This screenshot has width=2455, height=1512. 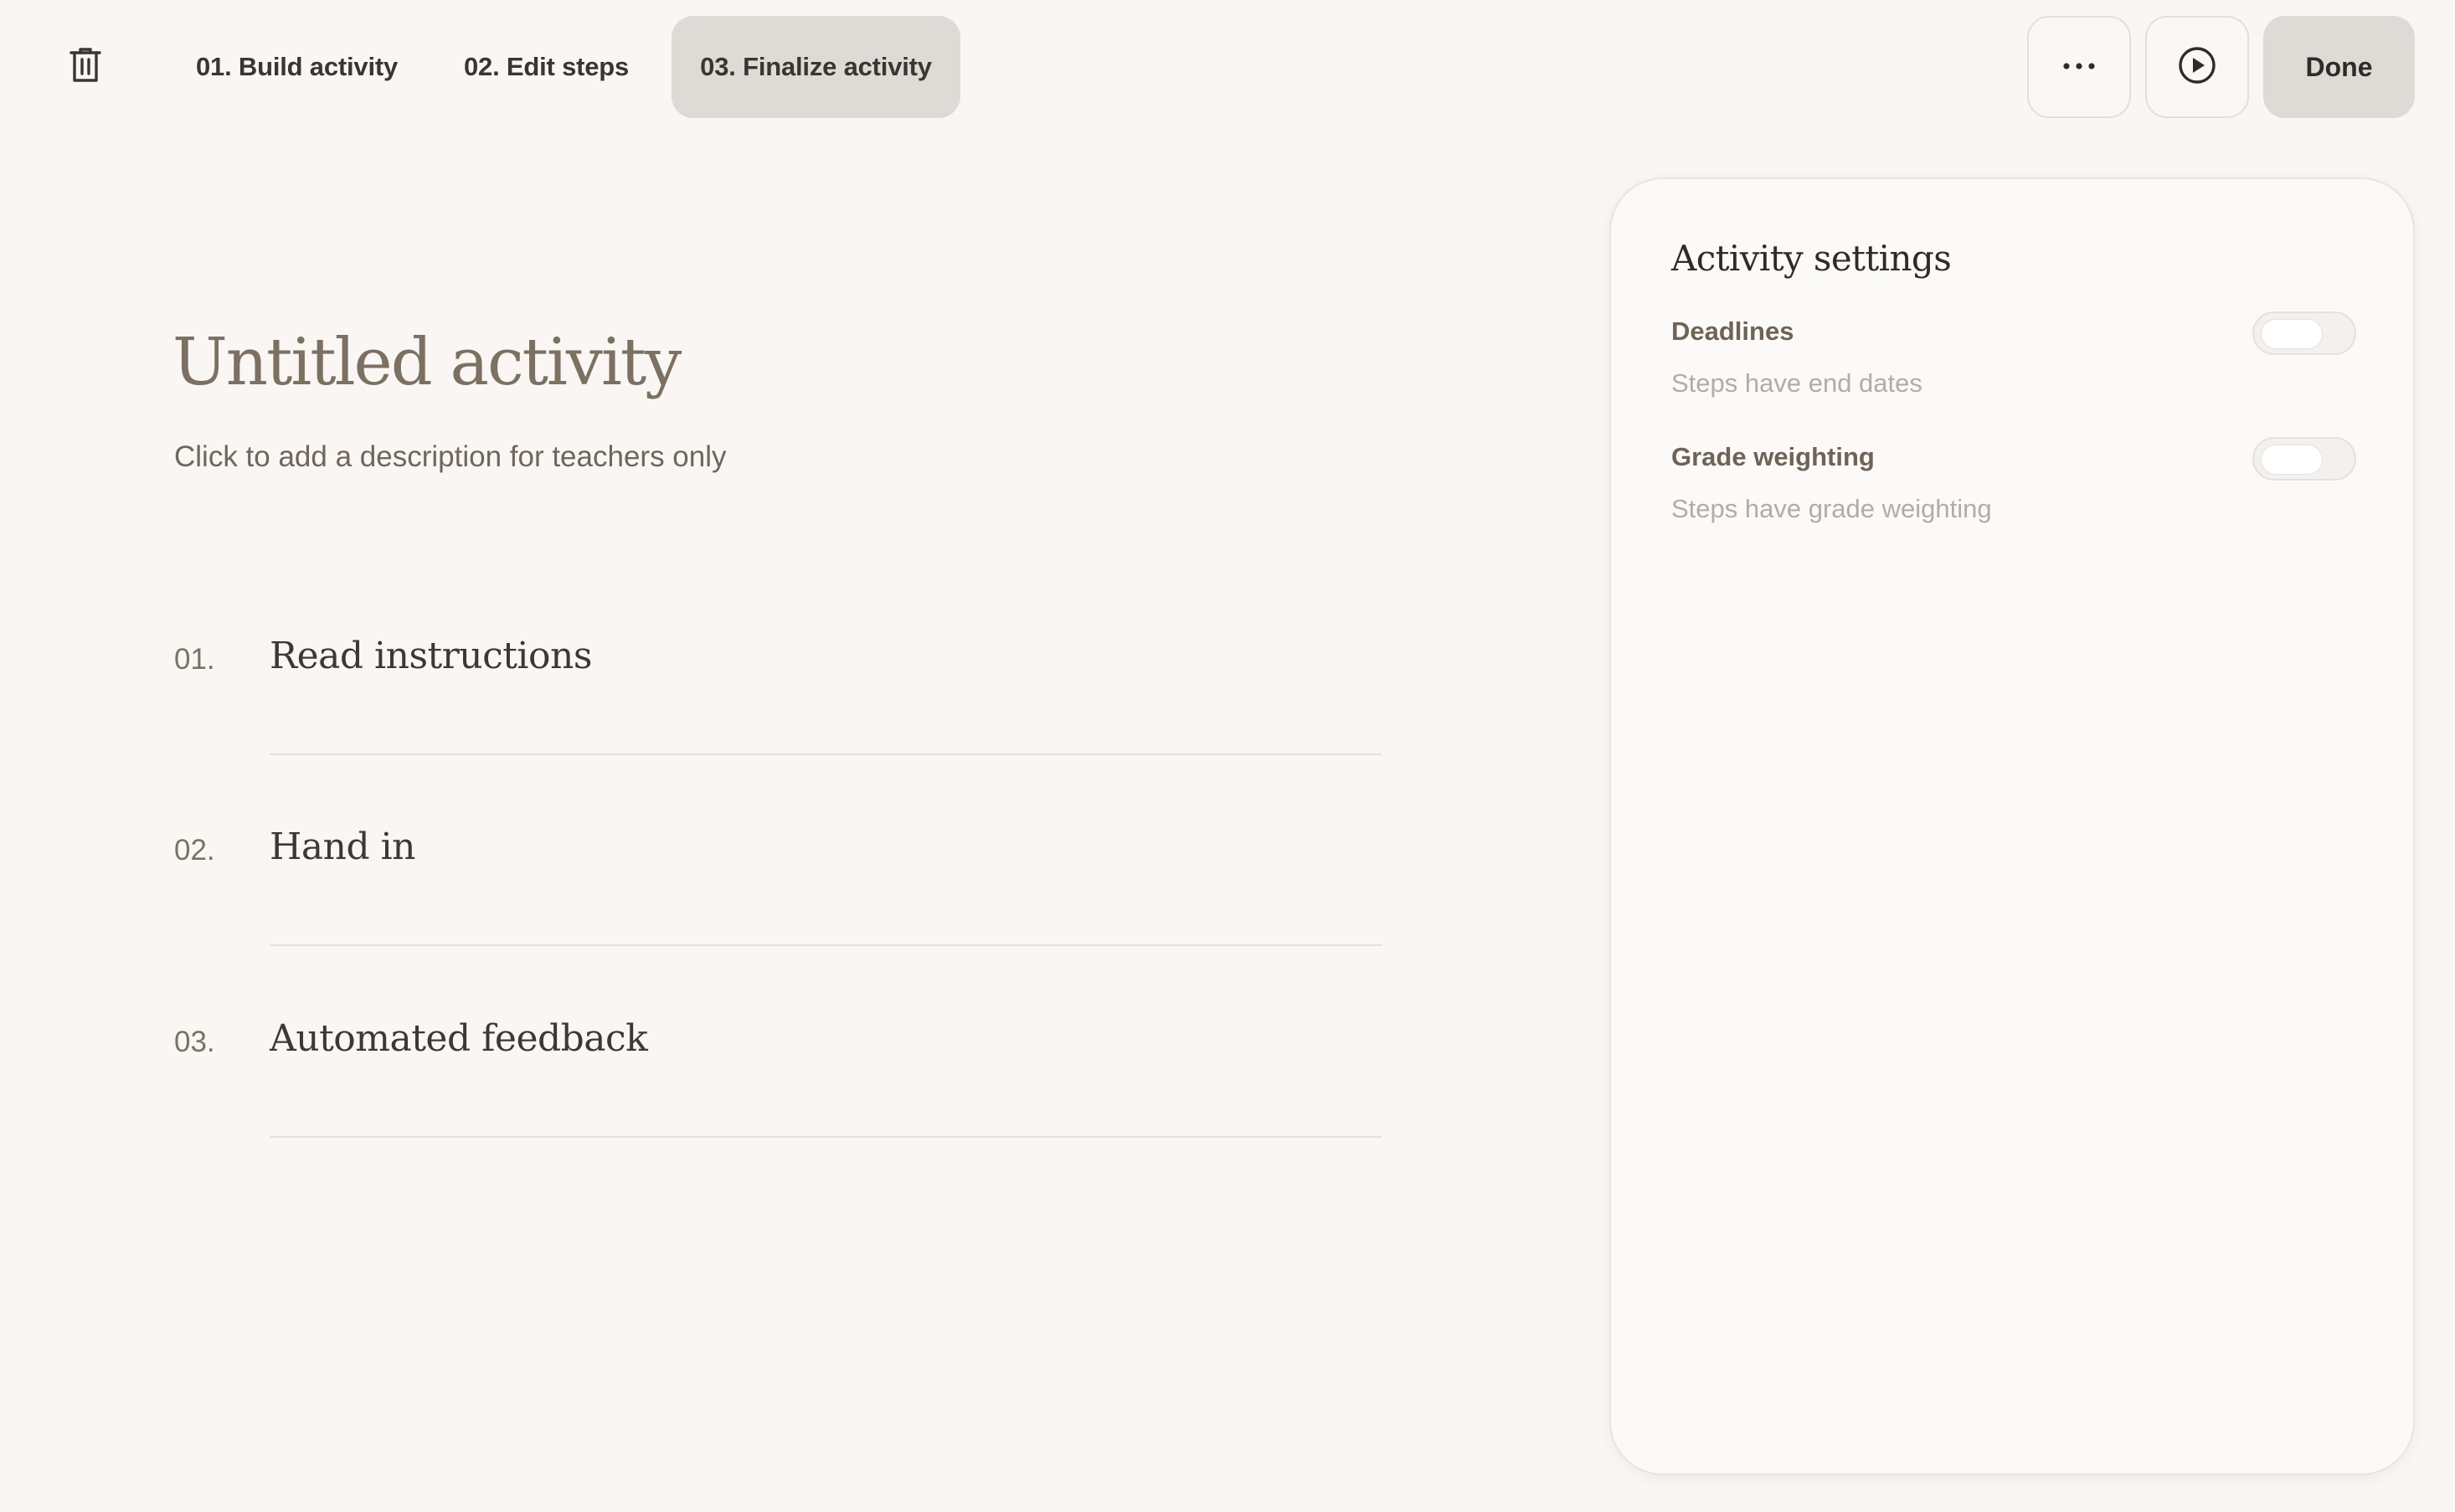 What do you see at coordinates (1797, 383) in the screenshot?
I see `deadlines-description: Steps have end dates` at bounding box center [1797, 383].